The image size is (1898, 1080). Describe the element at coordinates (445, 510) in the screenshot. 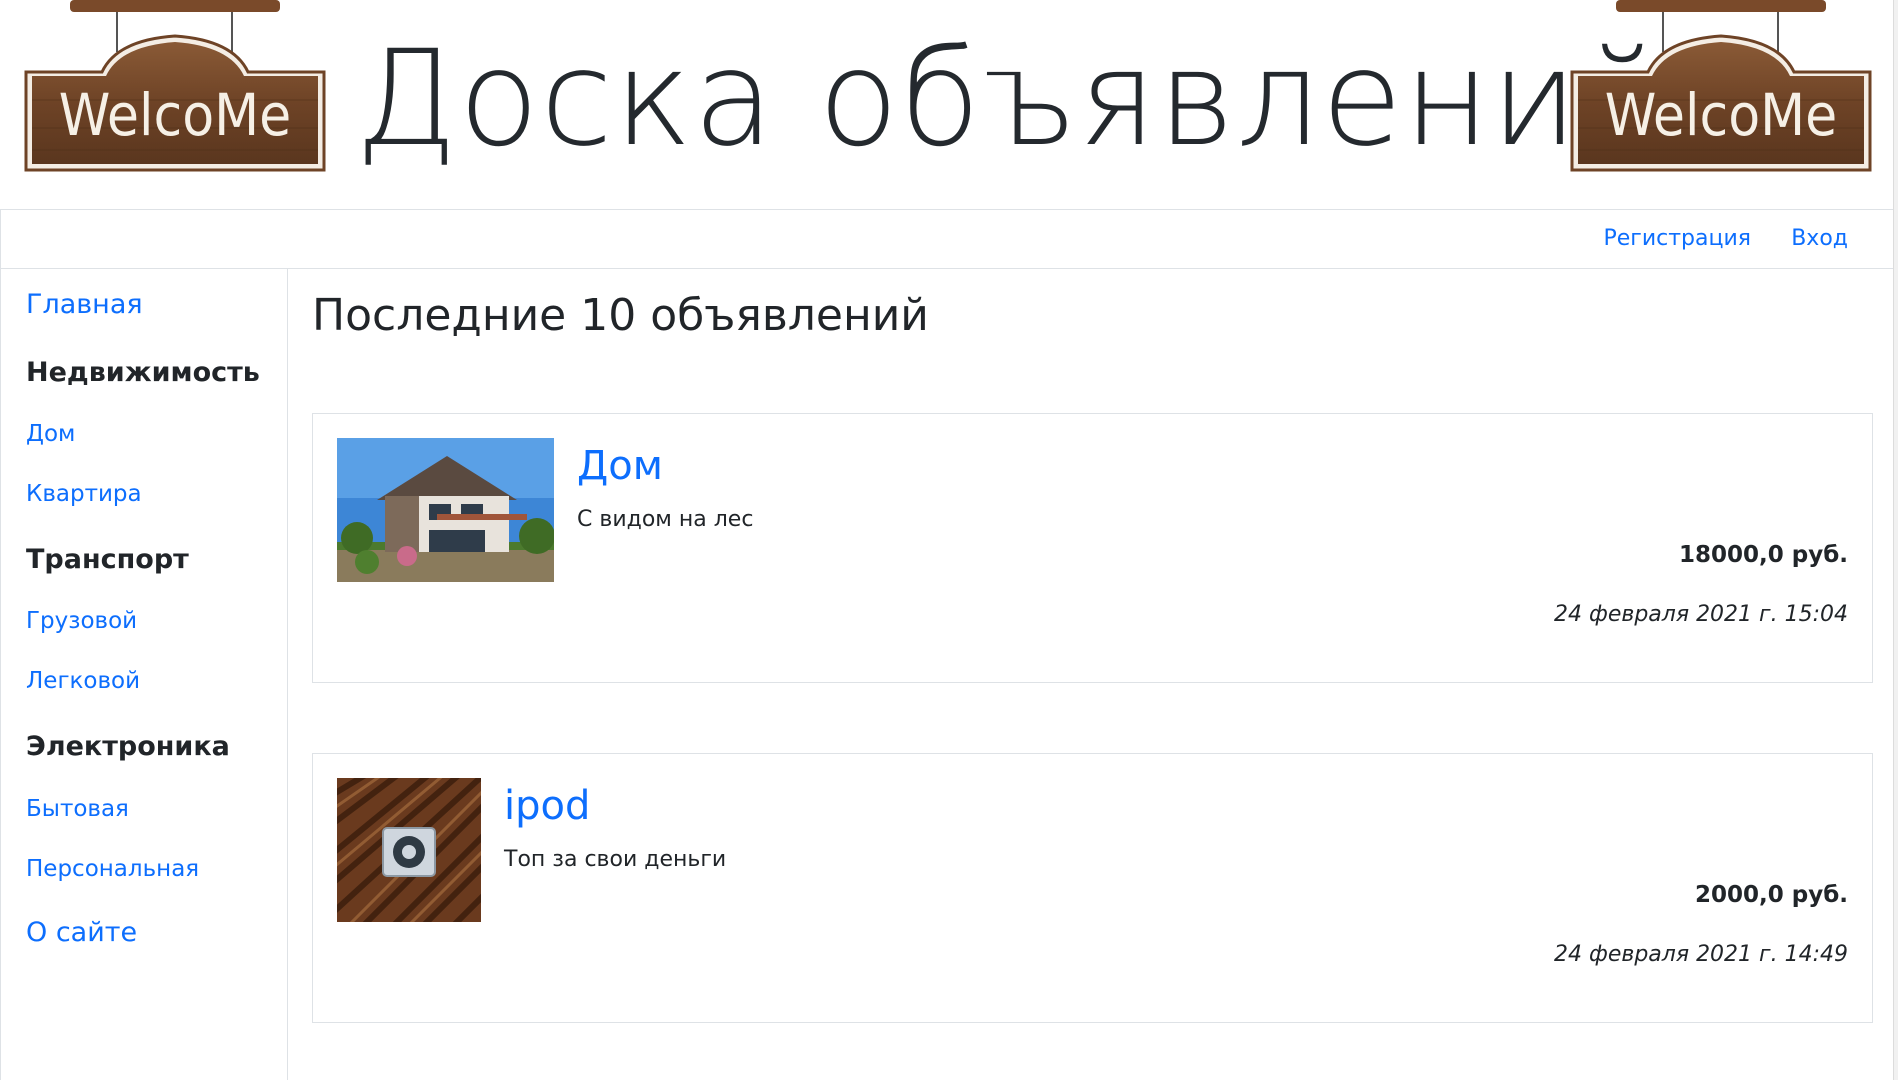

I see `house-photo-icon` at that location.